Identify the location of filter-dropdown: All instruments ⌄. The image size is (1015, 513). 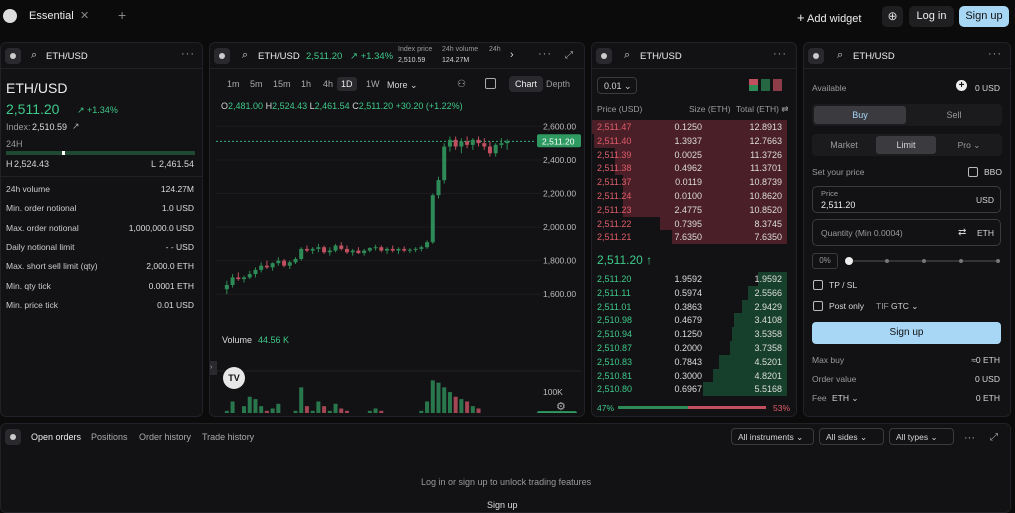
(772, 436).